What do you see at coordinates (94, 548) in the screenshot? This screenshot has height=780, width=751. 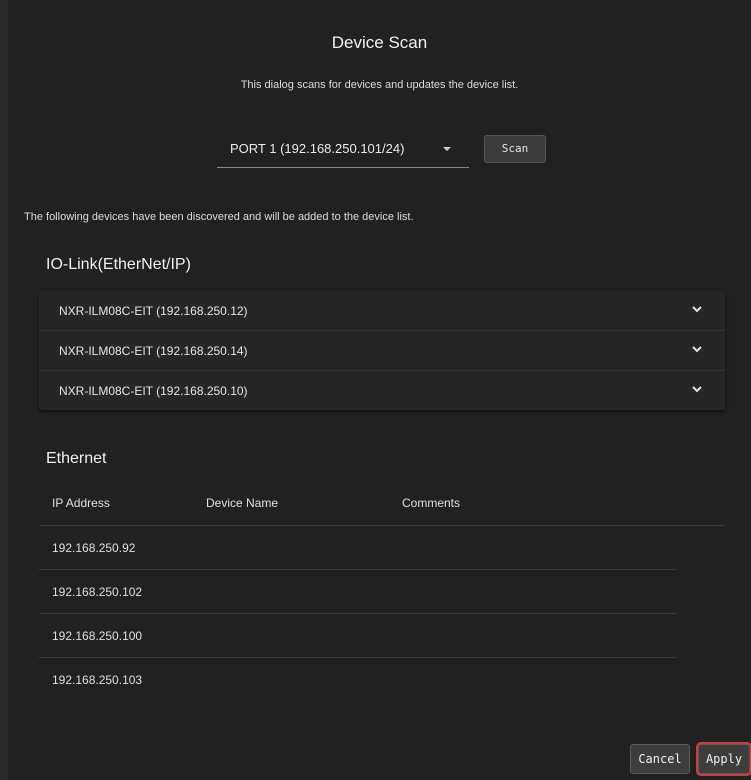 I see `ip-address-cell: 192.168.250.92` at bounding box center [94, 548].